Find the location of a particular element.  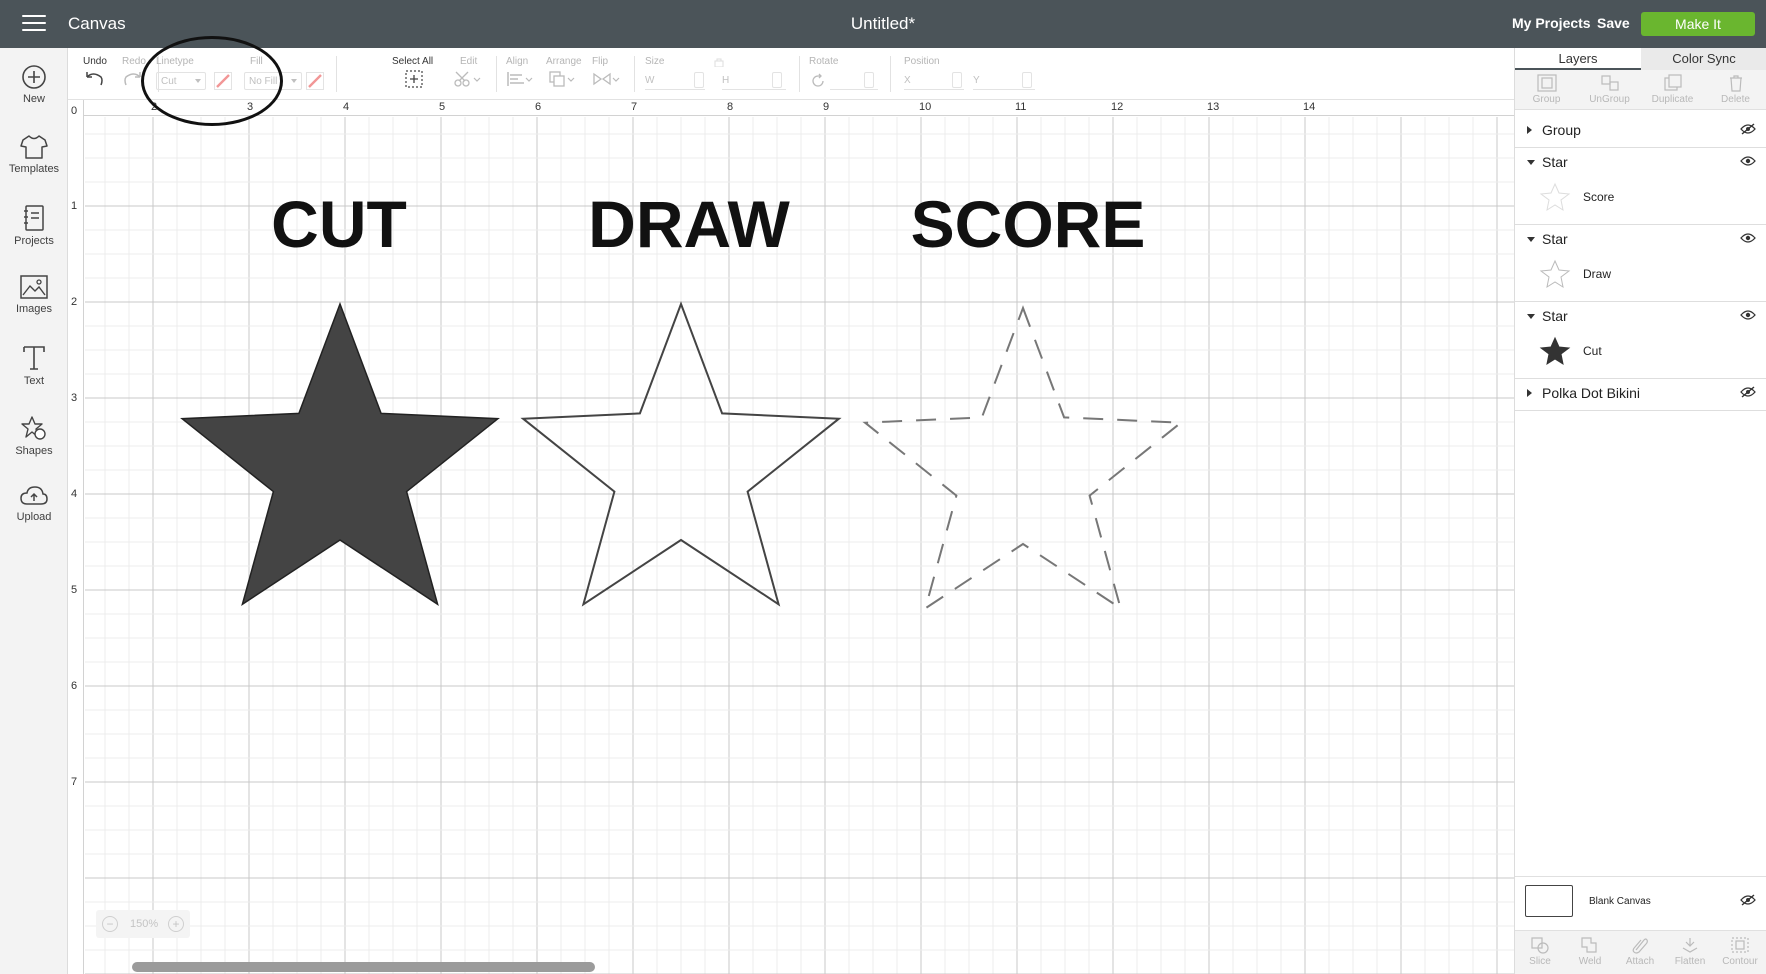

layer-polka-dot-bikini: Polka Dot Bikini is located at coordinates (1640, 394).